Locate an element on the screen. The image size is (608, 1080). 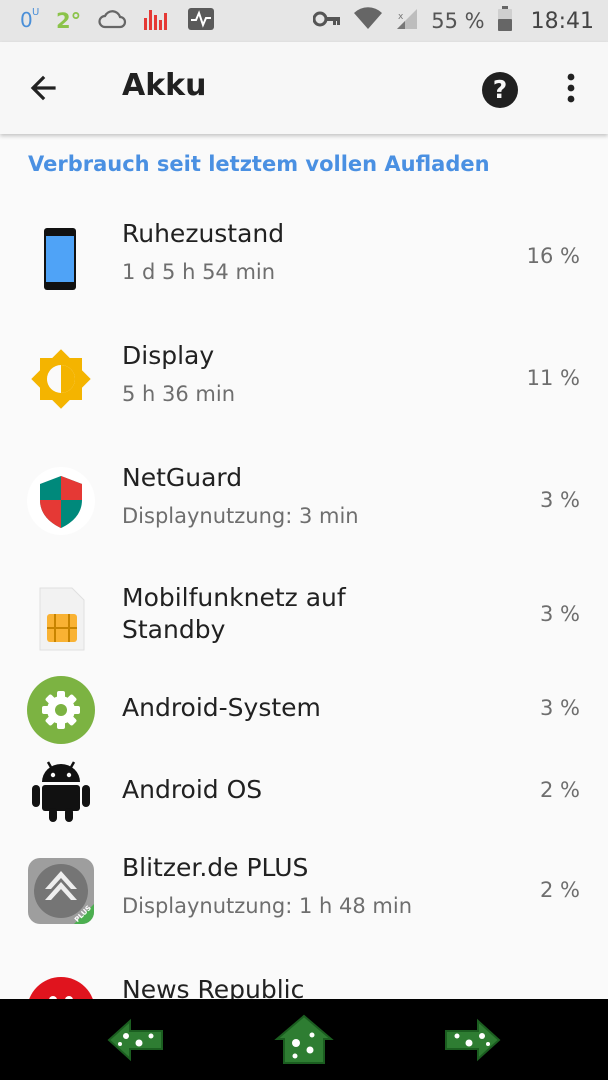
battery-icon is located at coordinates (505, 21).